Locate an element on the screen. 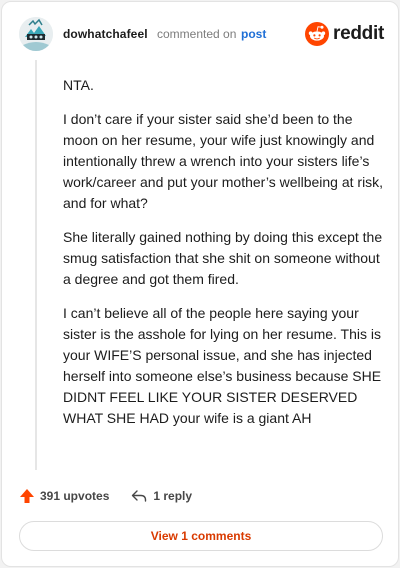 This screenshot has height=568, width=400. upvote-button: 391 upvotes is located at coordinates (64, 496).